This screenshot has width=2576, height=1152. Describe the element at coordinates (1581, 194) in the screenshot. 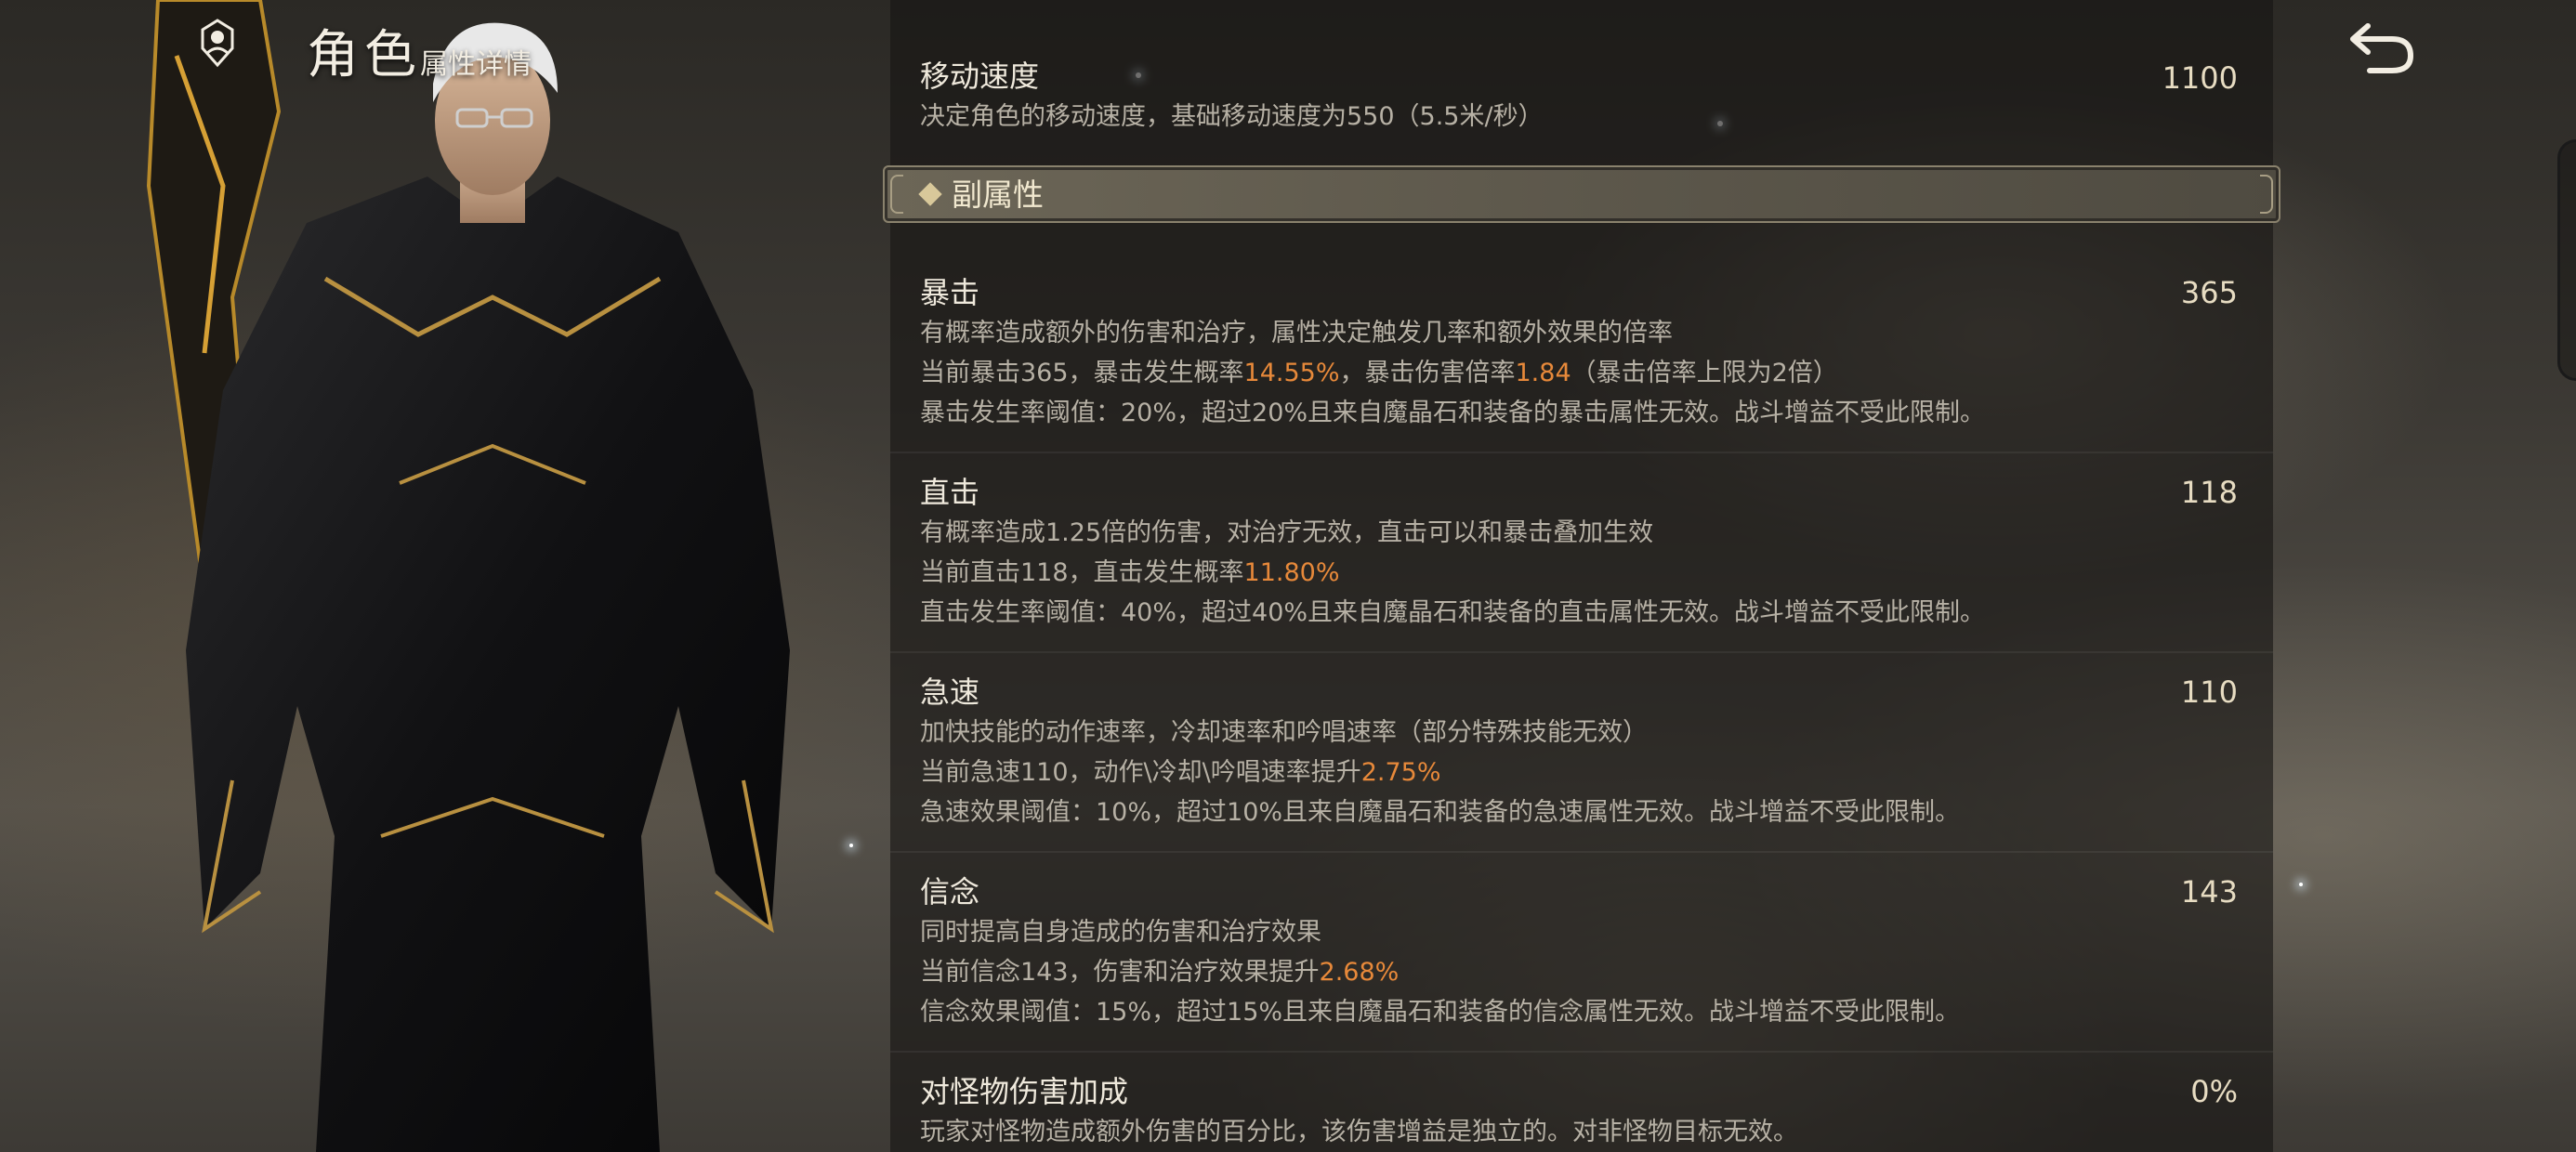

I see `section-header-sub-attributes: 副属性` at that location.